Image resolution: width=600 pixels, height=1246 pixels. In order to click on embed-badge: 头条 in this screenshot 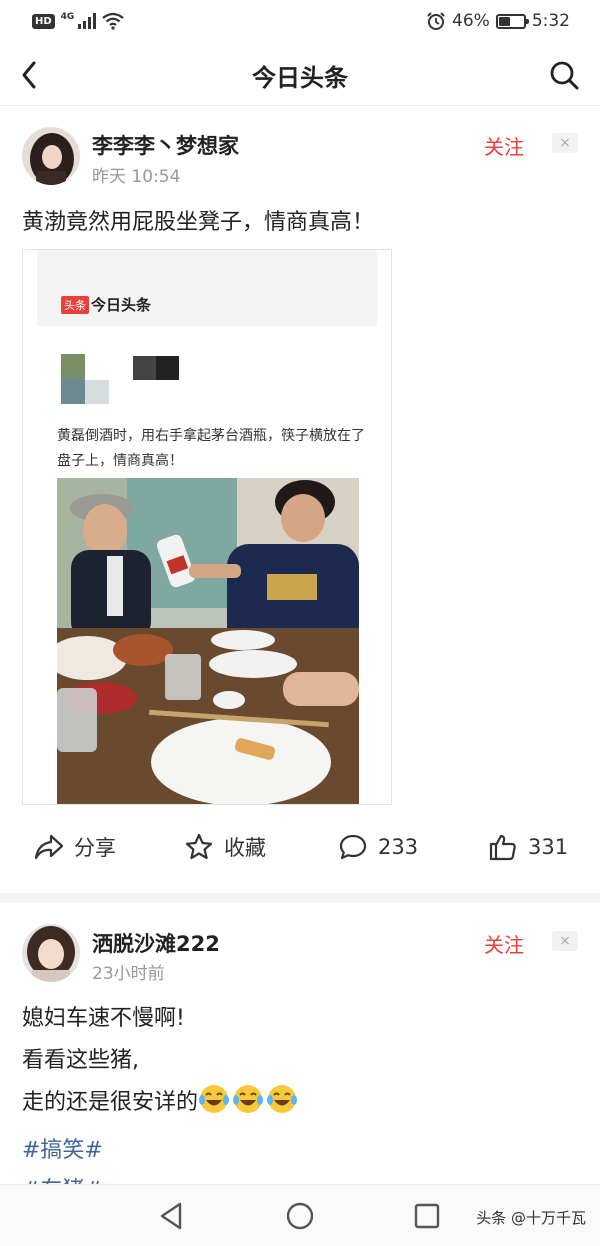, I will do `click(75, 305)`.